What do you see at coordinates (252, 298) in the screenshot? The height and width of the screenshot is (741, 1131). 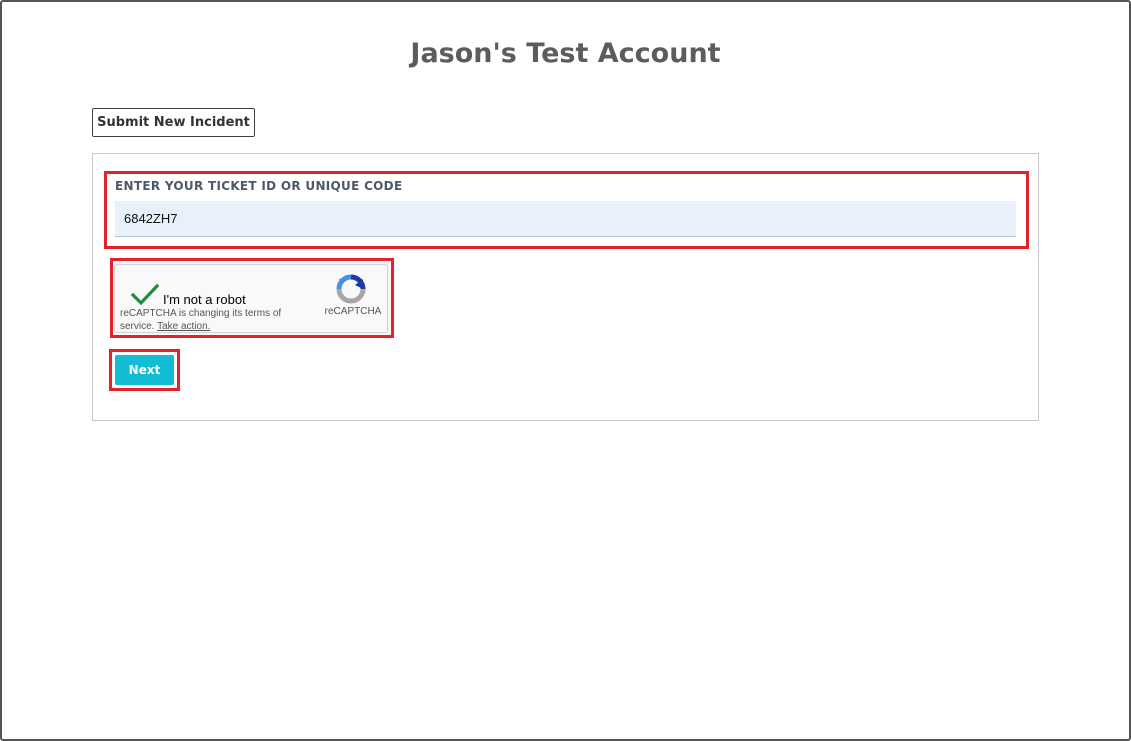 I see `highlight-captcha` at bounding box center [252, 298].